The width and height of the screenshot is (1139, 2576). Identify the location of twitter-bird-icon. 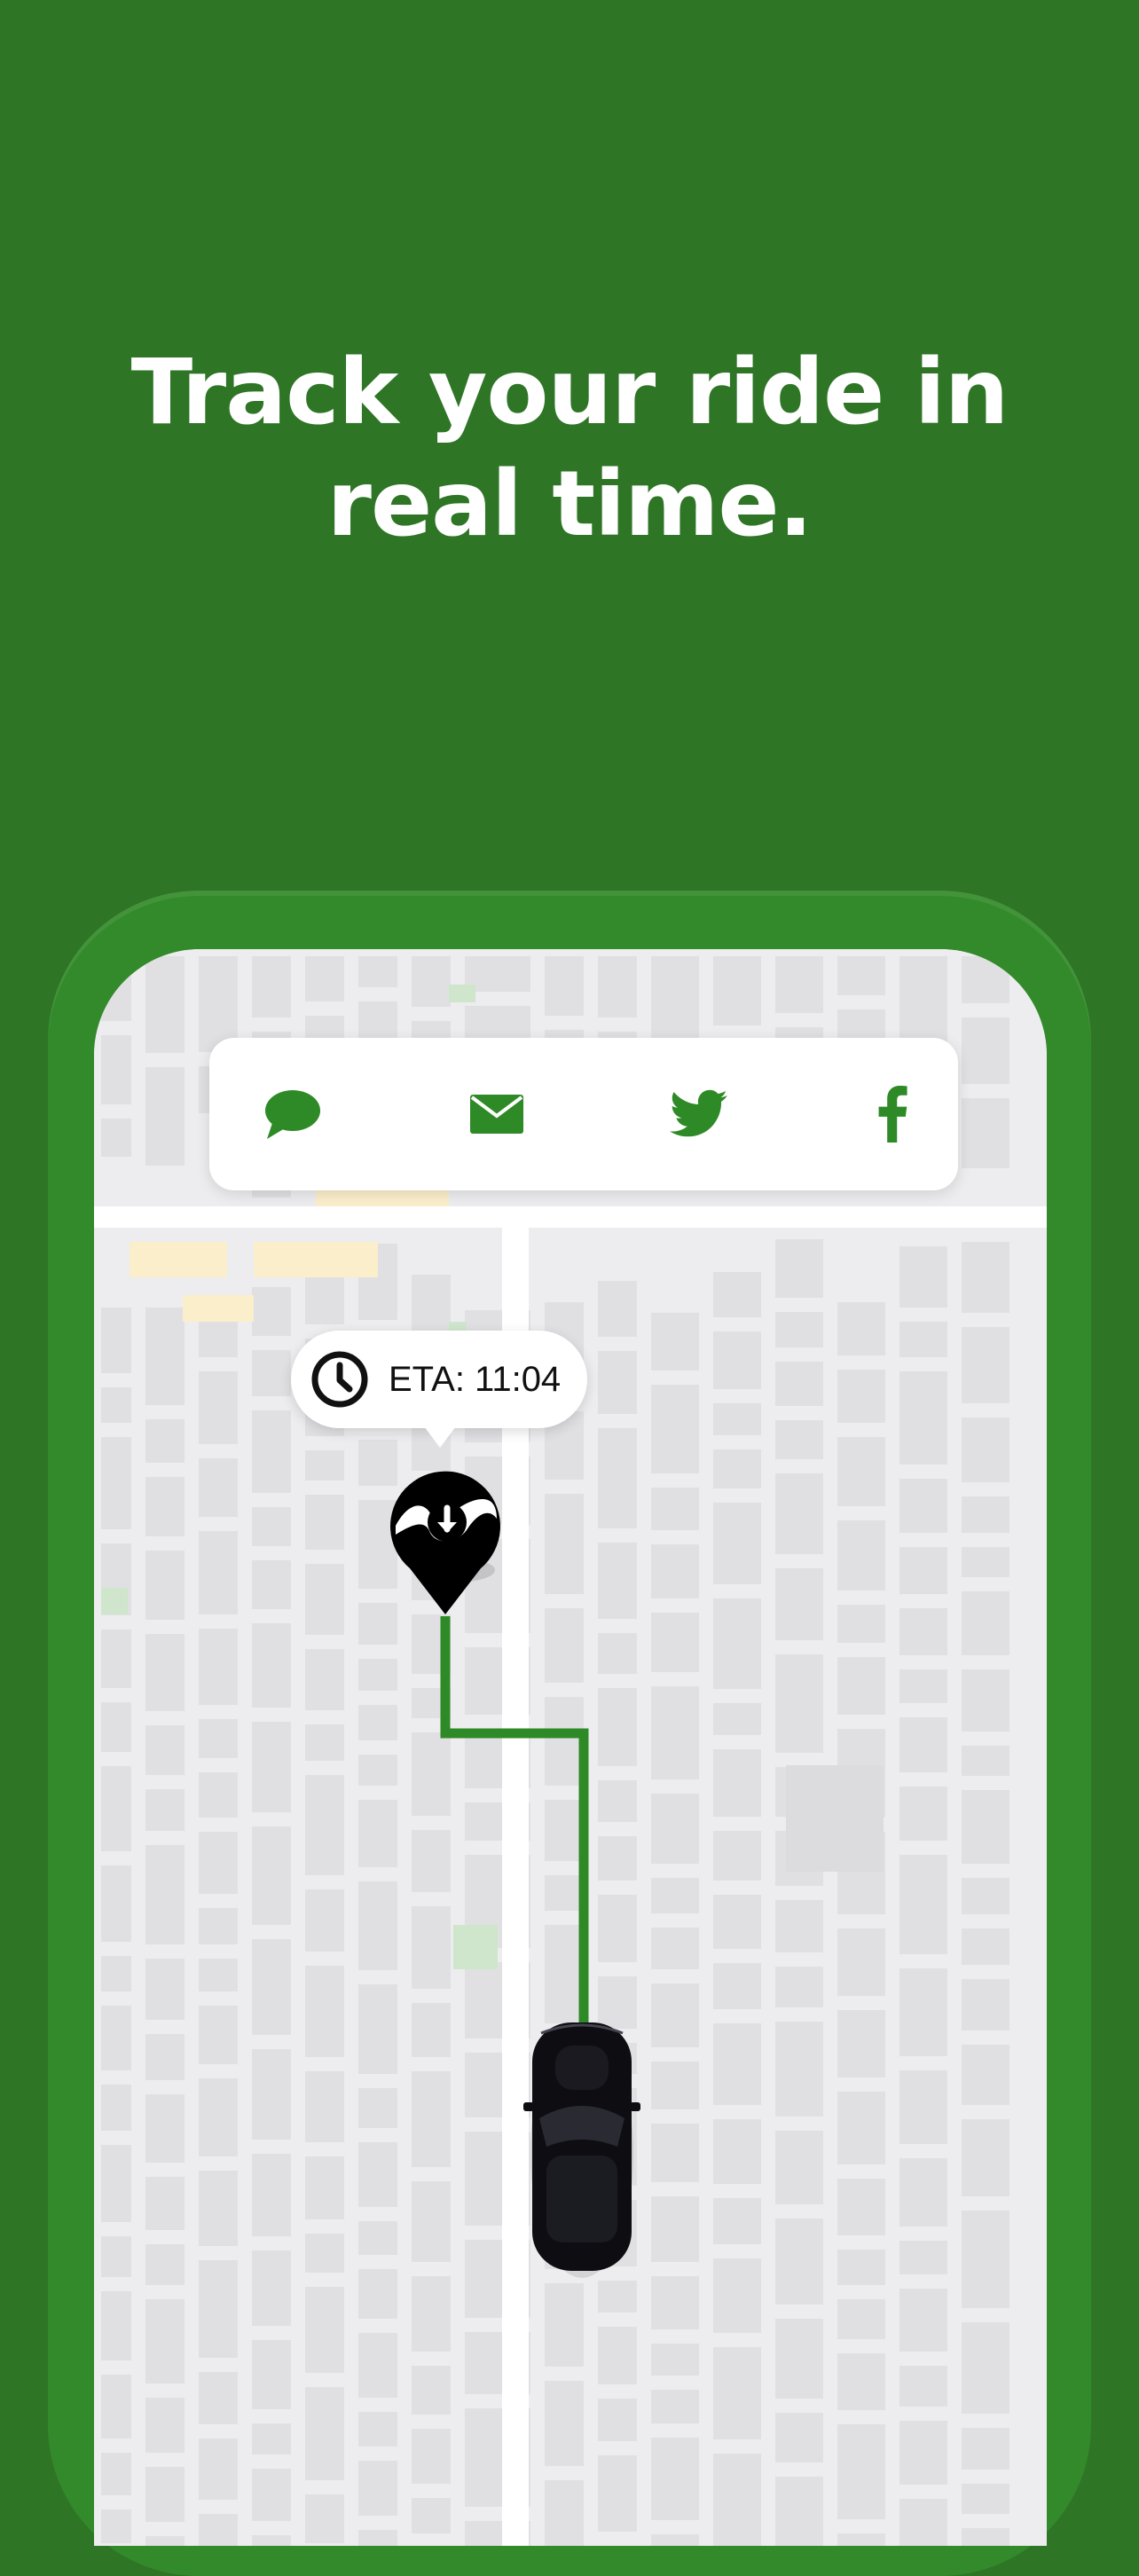
(698, 1113).